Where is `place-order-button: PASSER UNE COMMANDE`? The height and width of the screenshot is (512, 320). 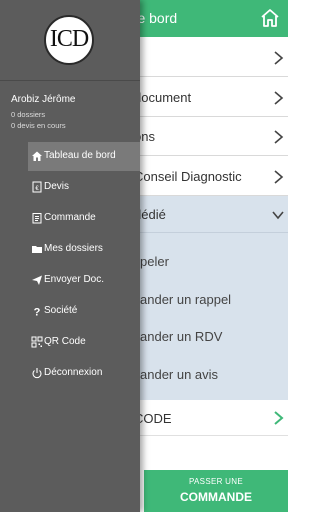
place-order-button: PASSER UNE COMMANDE is located at coordinates (216, 491).